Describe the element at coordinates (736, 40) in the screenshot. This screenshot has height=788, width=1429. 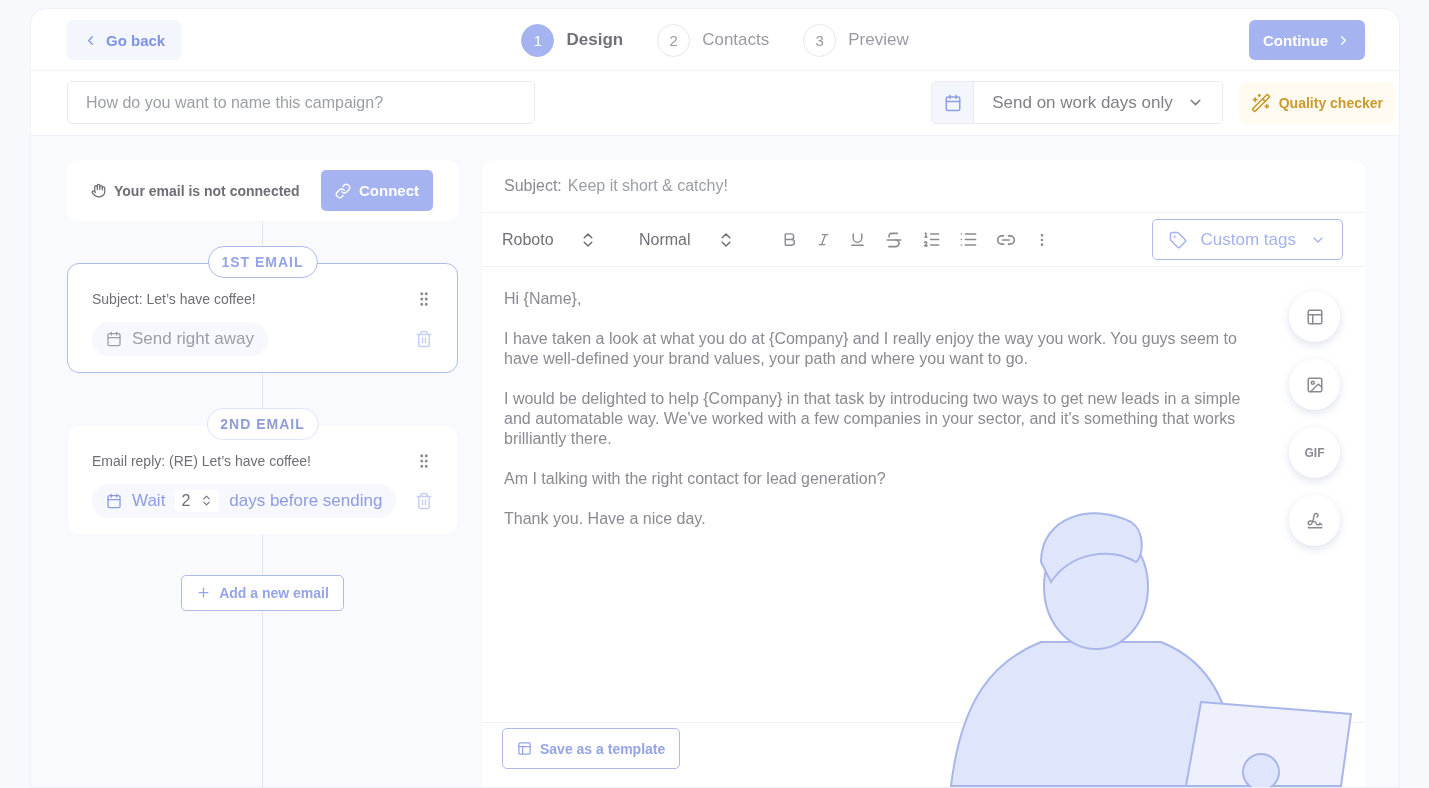
I see `step-label: Contacts` at that location.